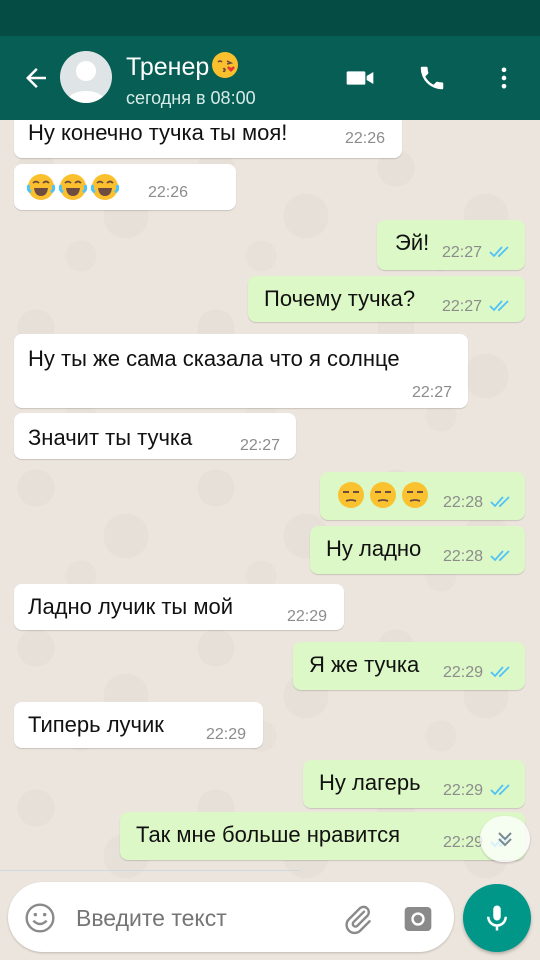 The image size is (540, 960). Describe the element at coordinates (225, 65) in the screenshot. I see `face-blowing-kiss-icon` at that location.